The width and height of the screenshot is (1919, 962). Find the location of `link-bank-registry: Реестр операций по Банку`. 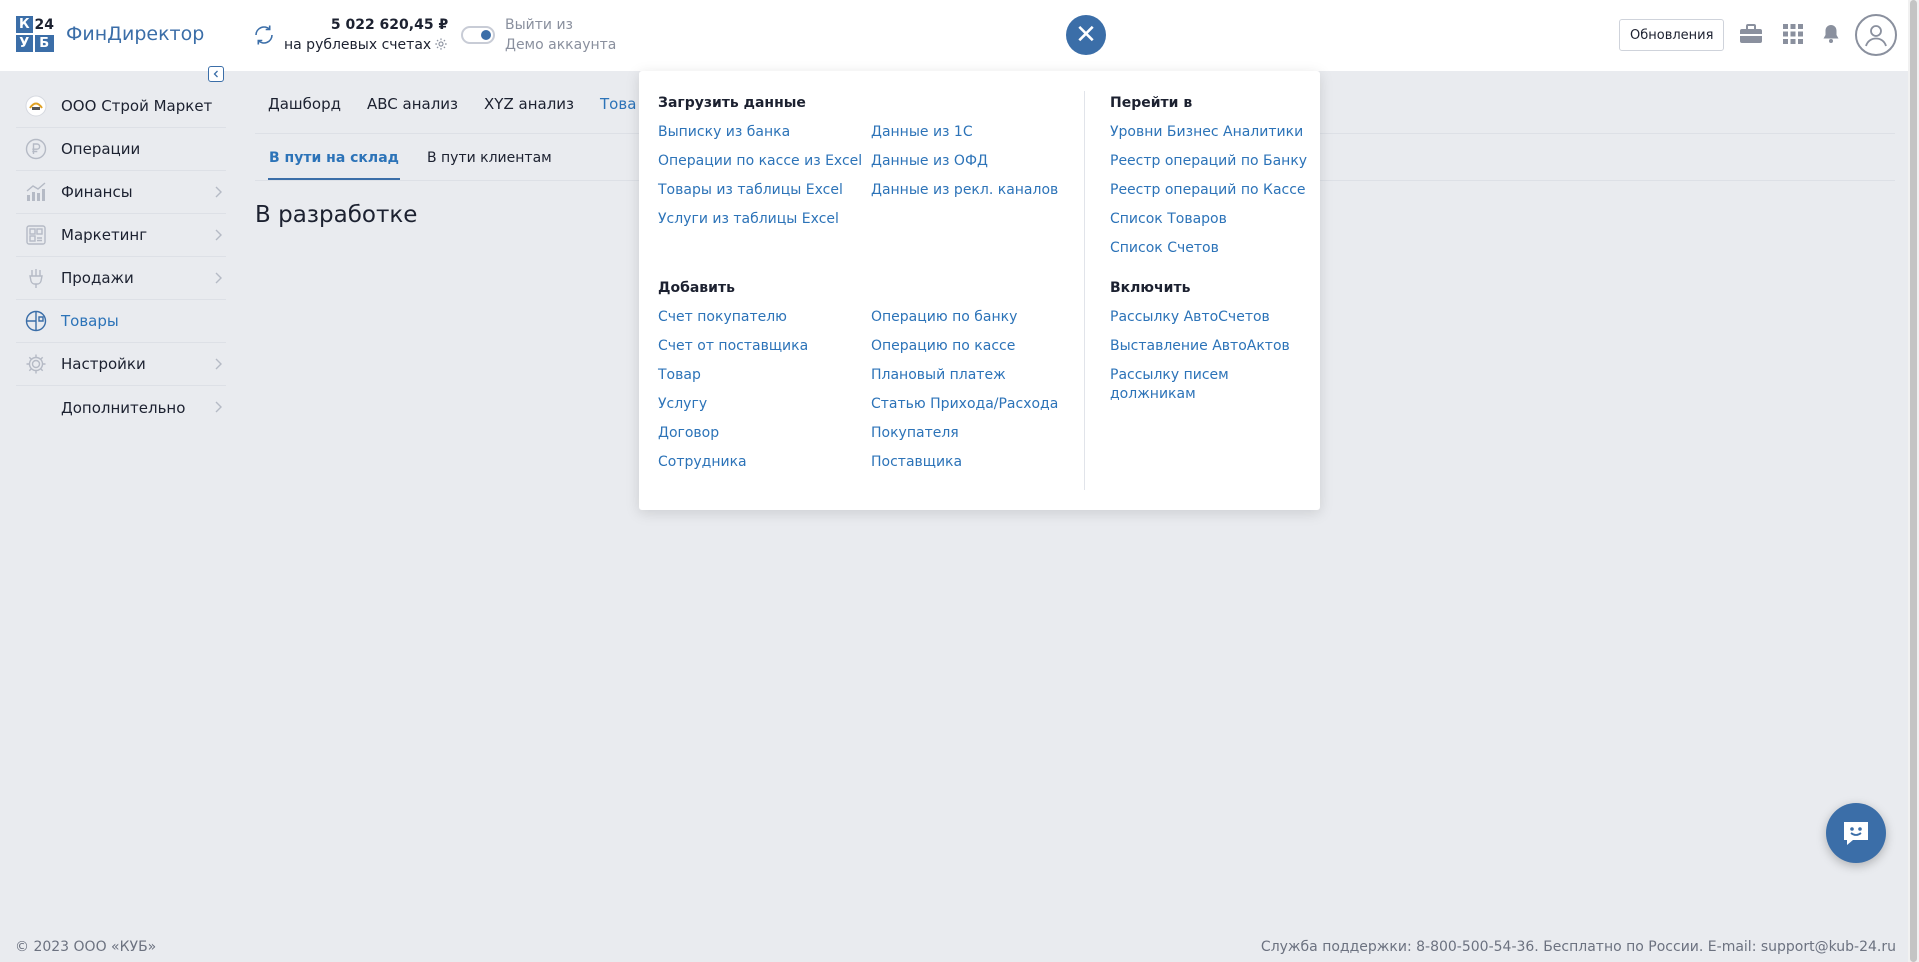

link-bank-registry: Реестр операций по Банку is located at coordinates (1208, 161).